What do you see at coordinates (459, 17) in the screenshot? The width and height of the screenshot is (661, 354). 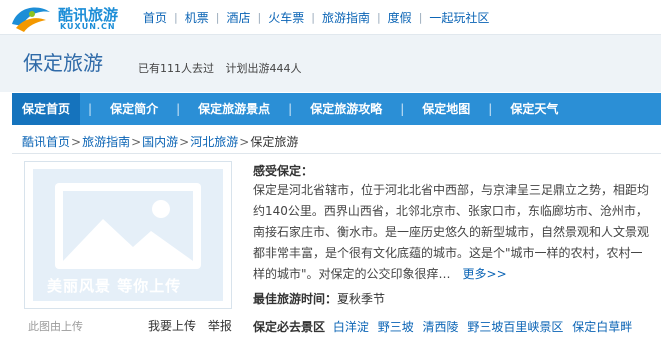 I see `topnav-community: 一起玩社区` at bounding box center [459, 17].